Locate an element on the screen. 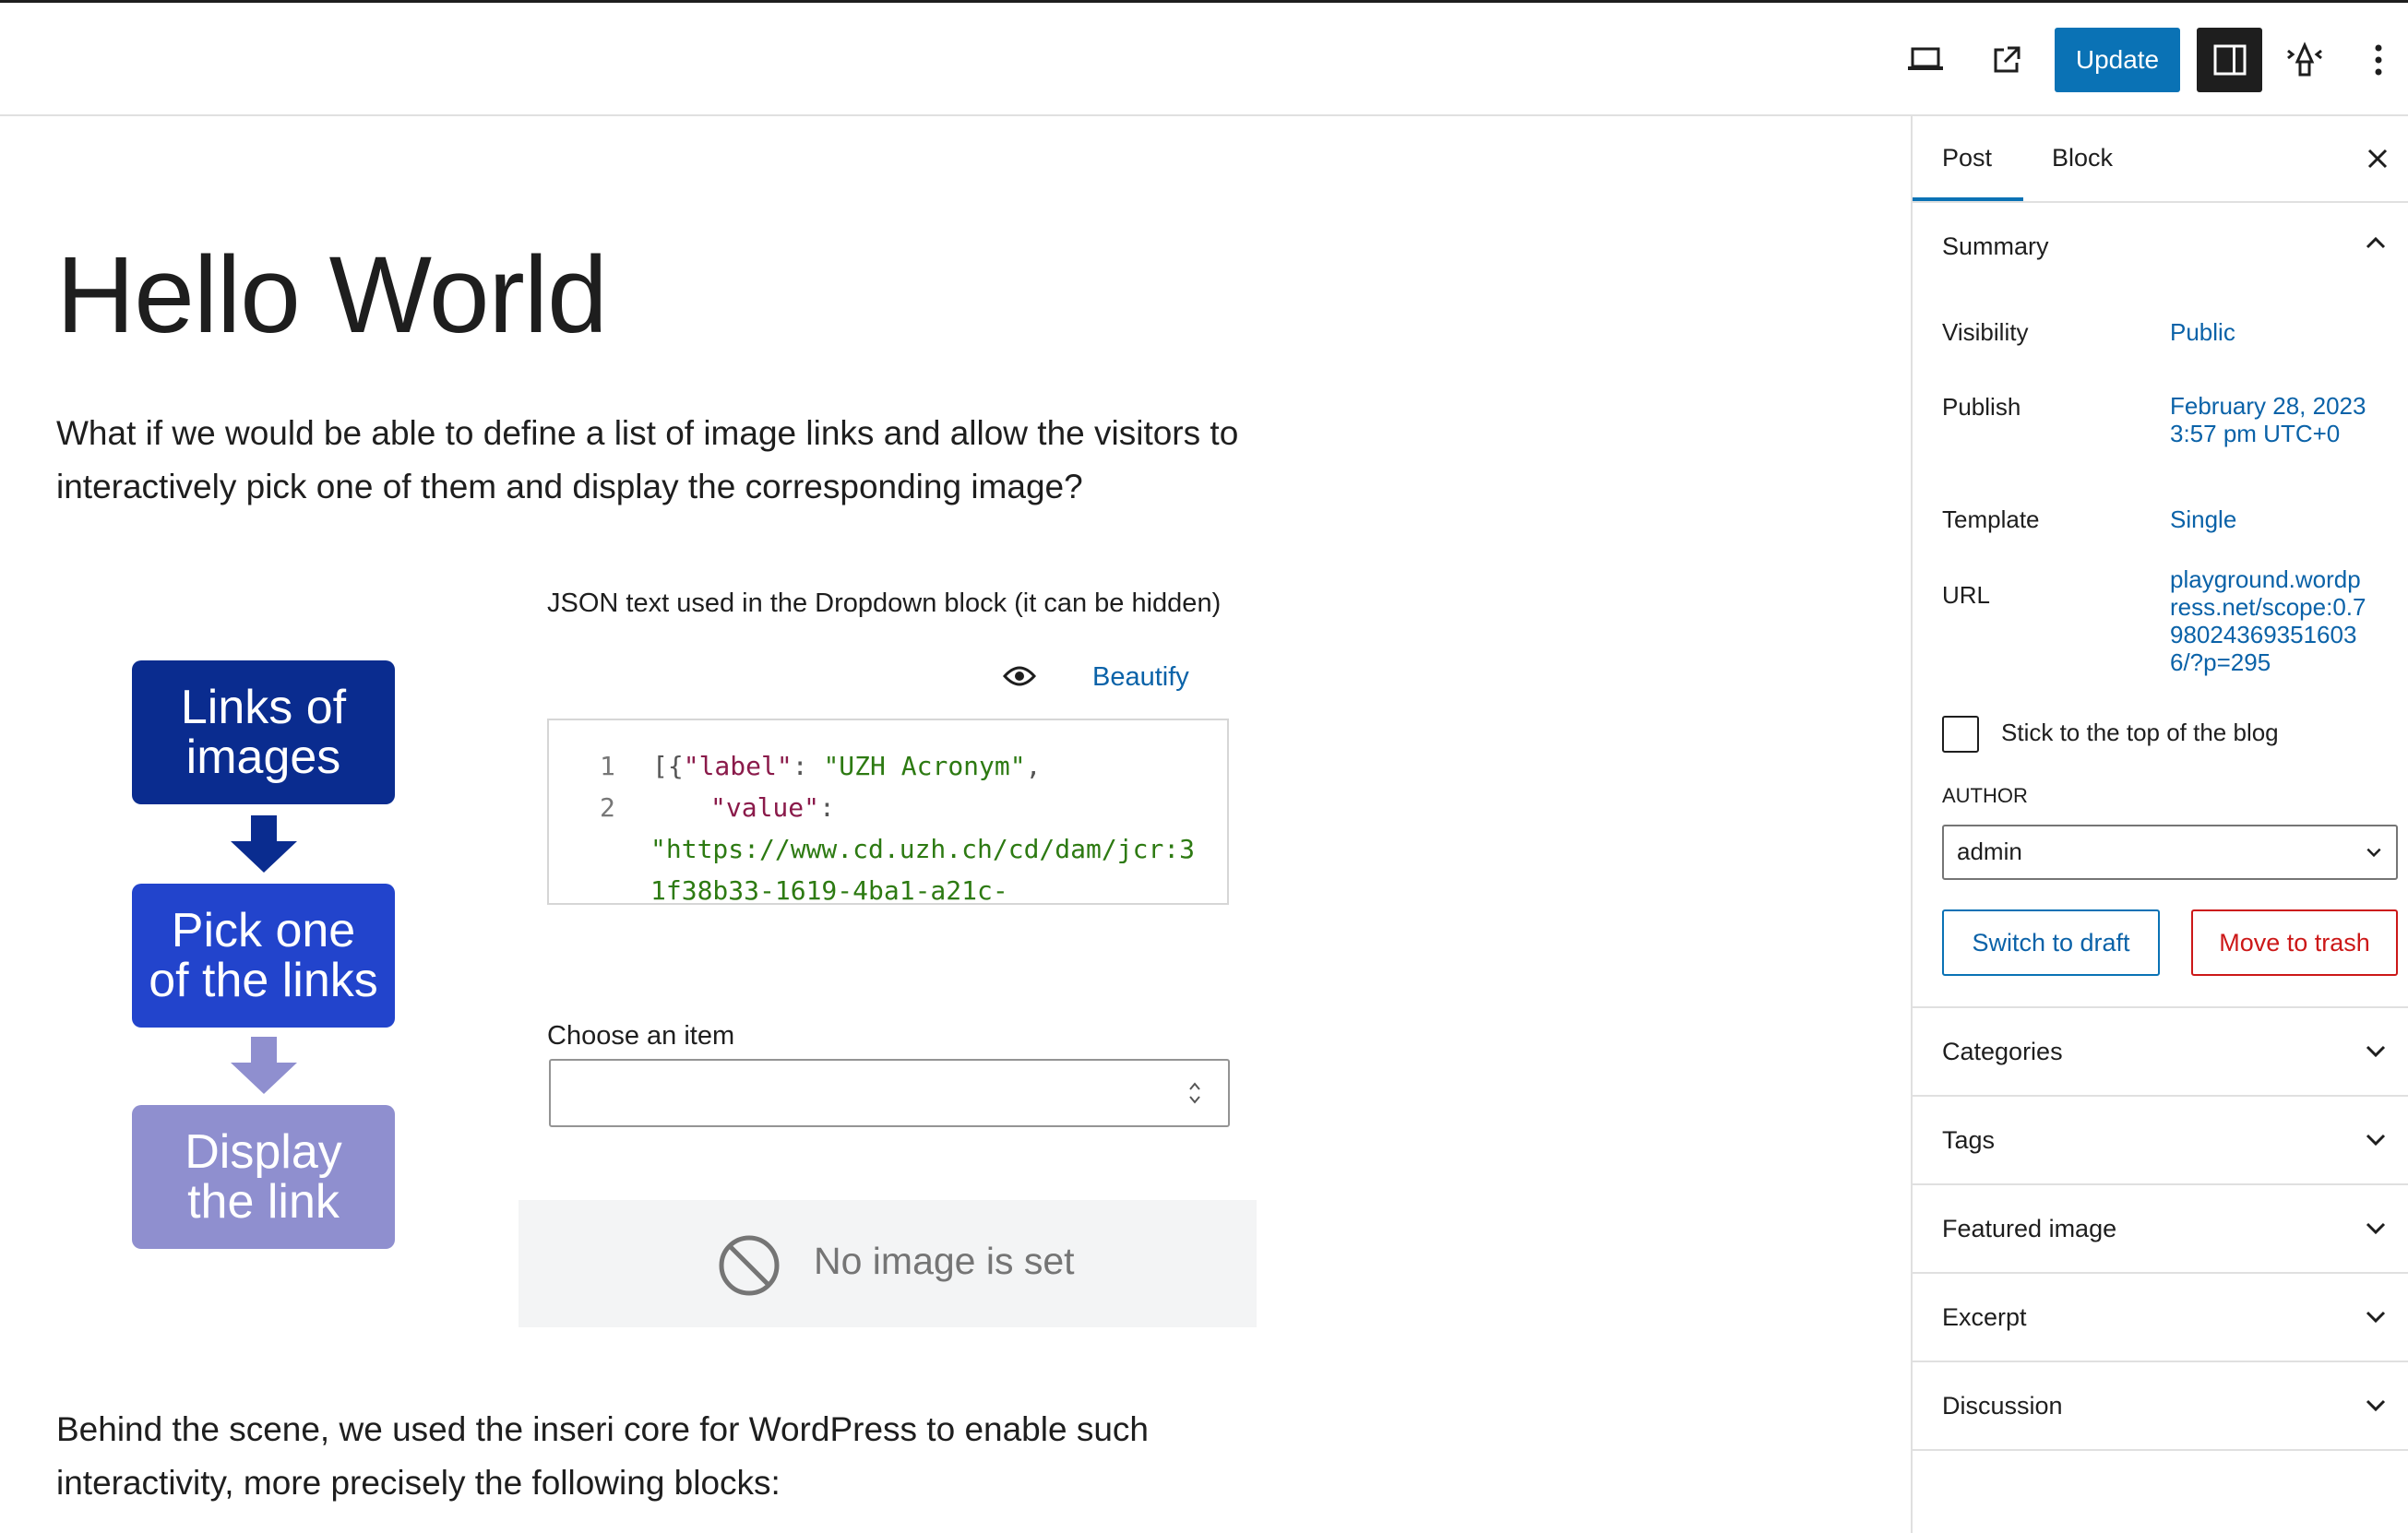 Image resolution: width=2408 pixels, height=1533 pixels. move-to-trash-button: Move to trash is located at coordinates (2294, 942).